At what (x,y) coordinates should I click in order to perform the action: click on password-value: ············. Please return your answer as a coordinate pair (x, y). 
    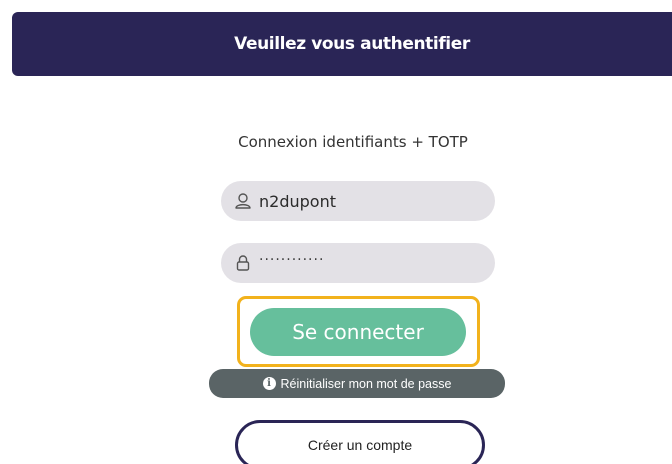
    Looking at the image, I should click on (292, 260).